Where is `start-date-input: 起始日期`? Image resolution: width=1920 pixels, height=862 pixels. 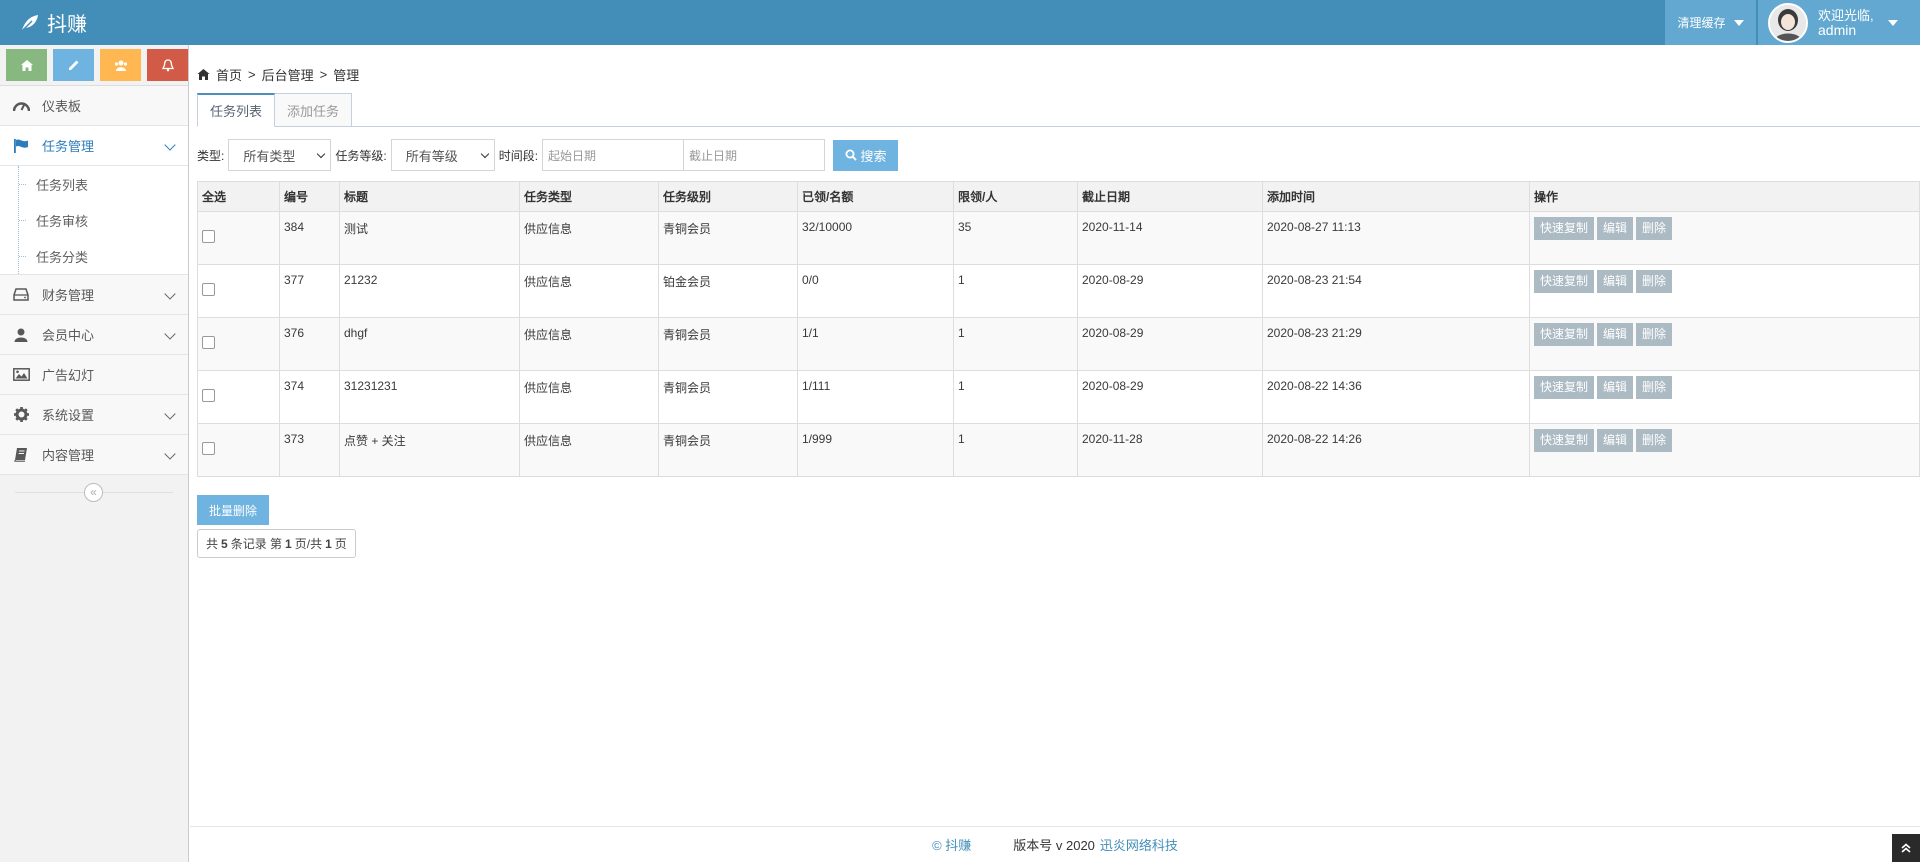
start-date-input: 起始日期 is located at coordinates (613, 155).